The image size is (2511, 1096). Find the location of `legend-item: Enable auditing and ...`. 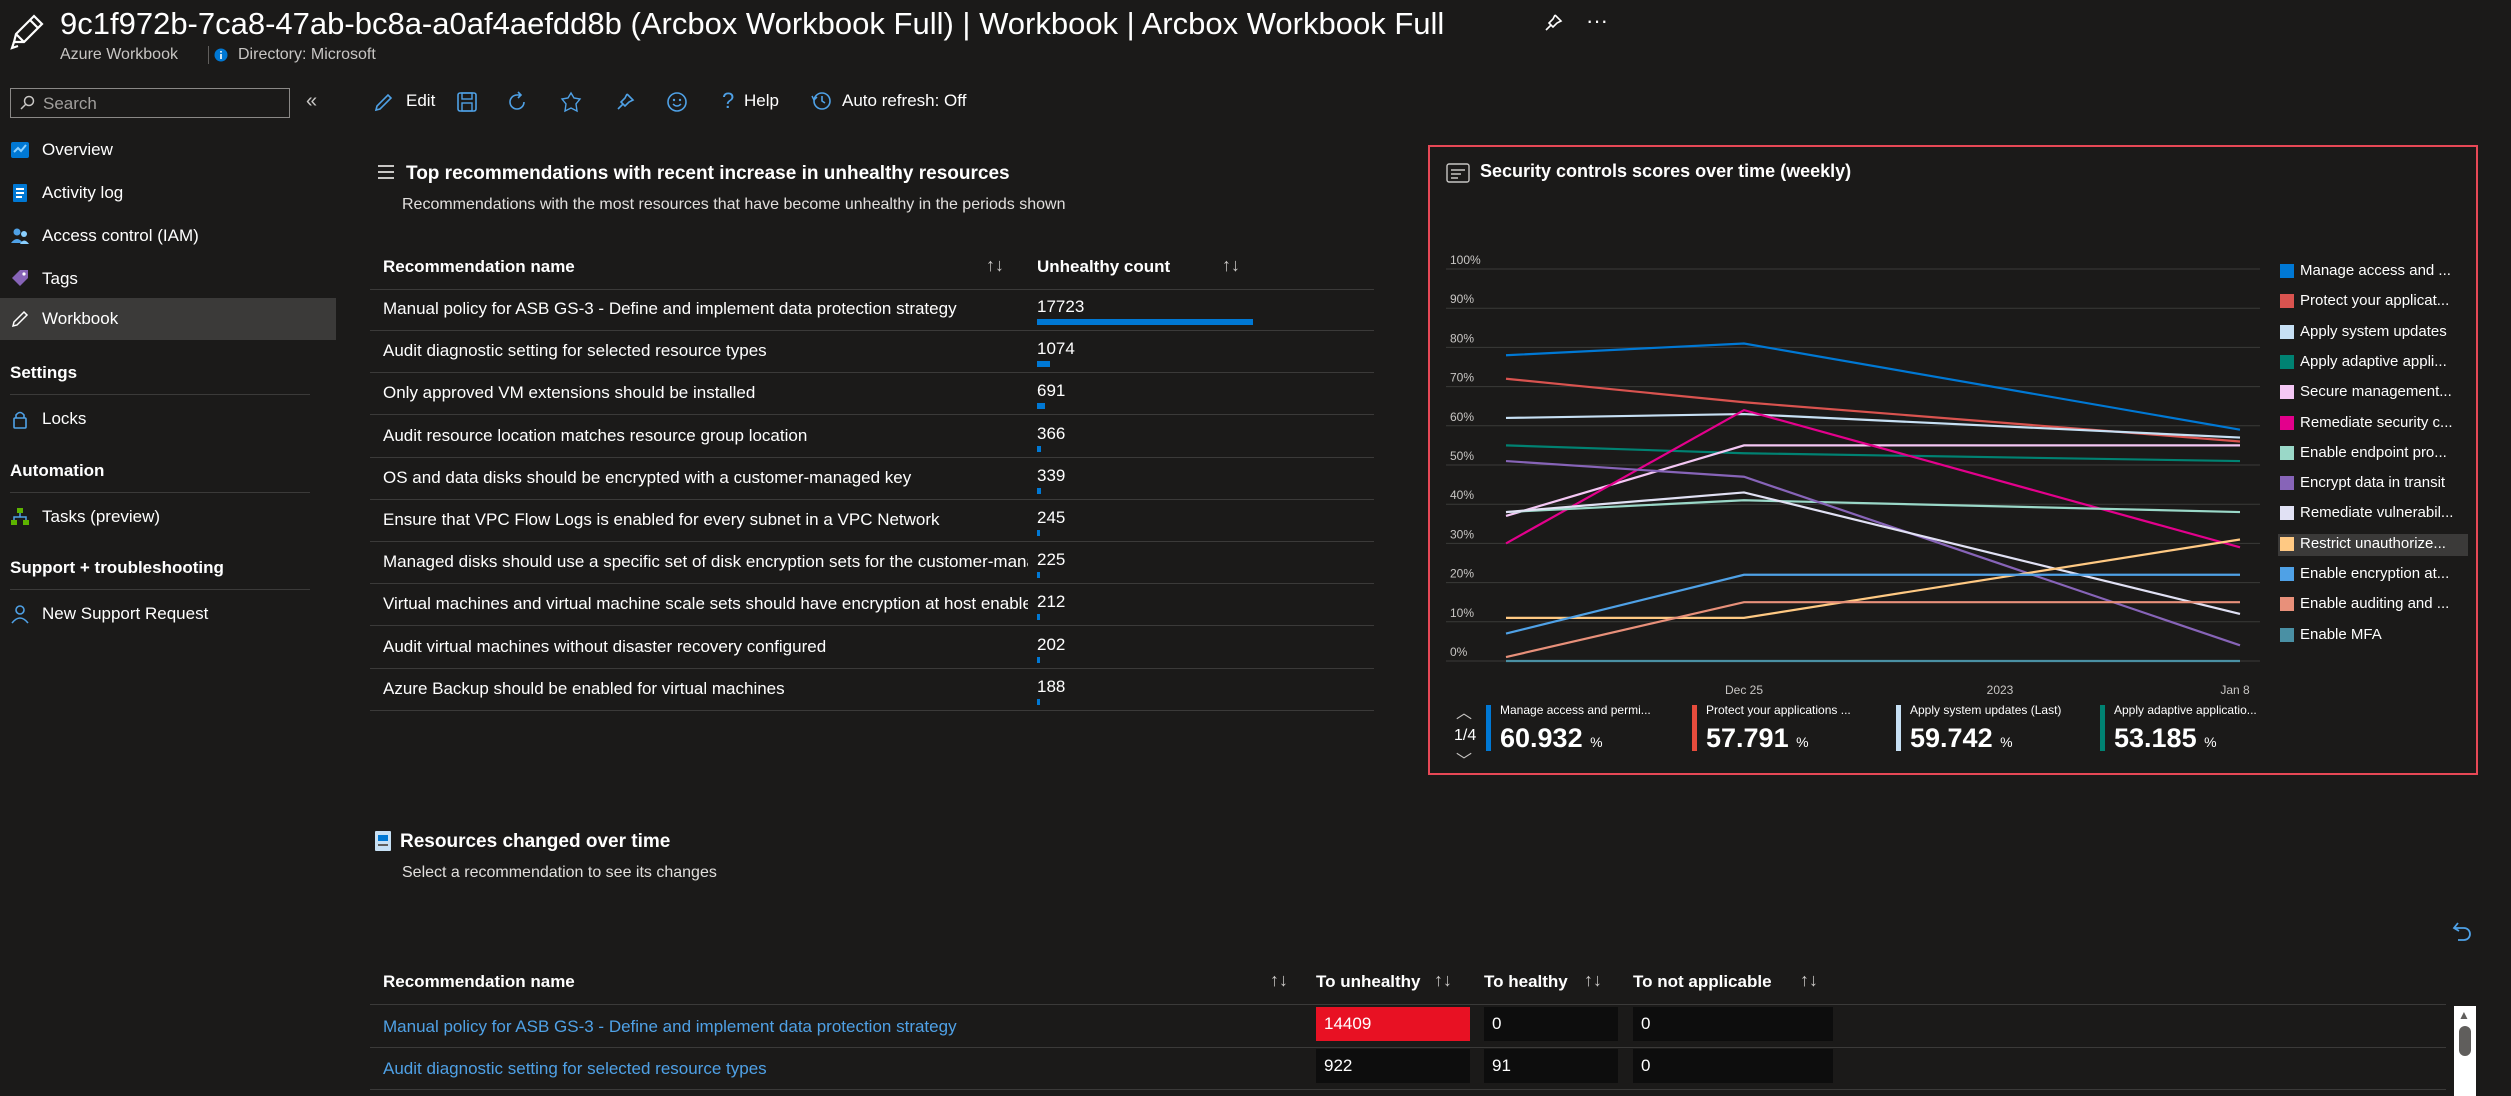

legend-item: Enable auditing and ... is located at coordinates (2373, 605).